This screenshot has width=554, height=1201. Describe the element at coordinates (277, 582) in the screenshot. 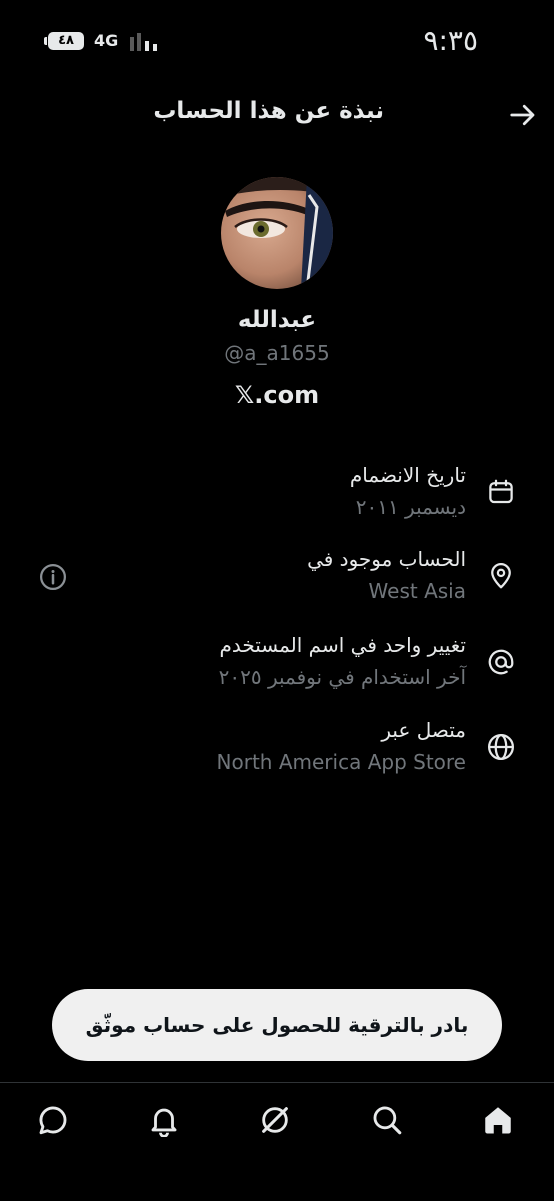

I see `location-row: الحساب موجود في West Asia` at that location.